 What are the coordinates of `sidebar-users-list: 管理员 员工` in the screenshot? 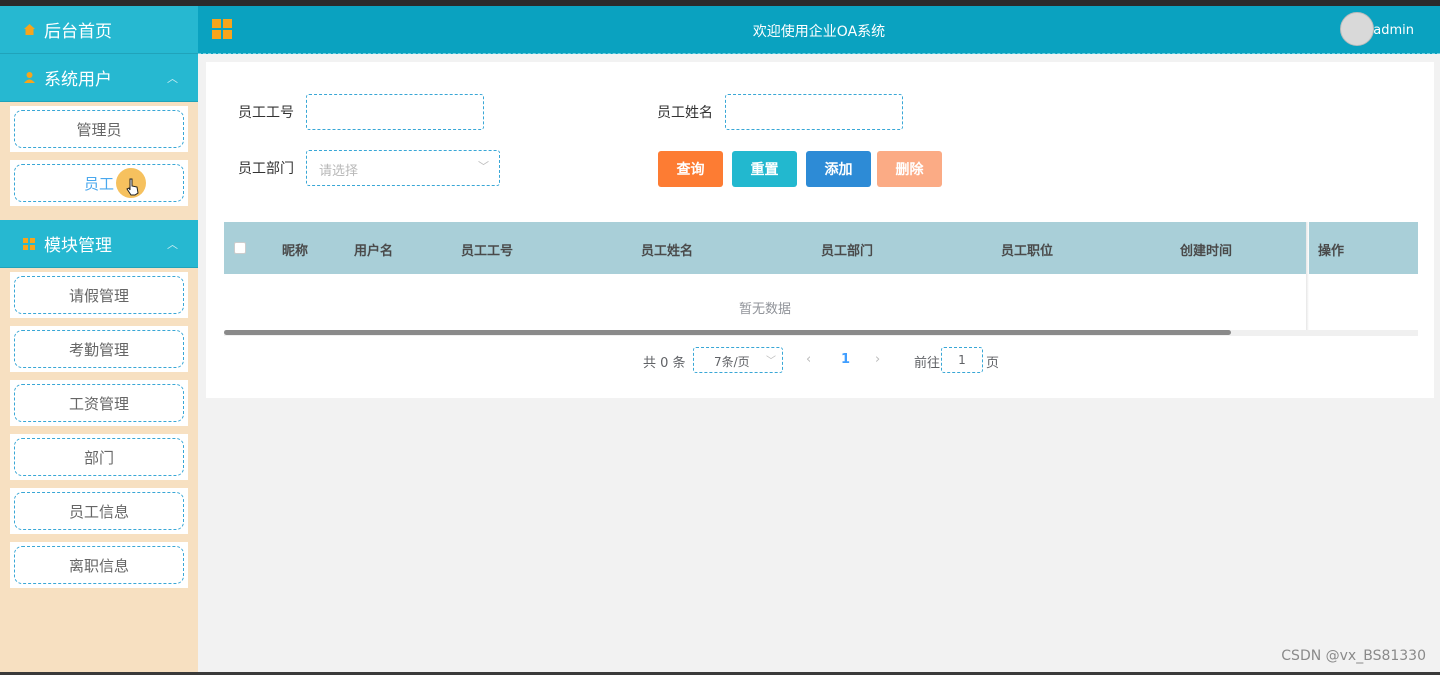 It's located at (99, 161).